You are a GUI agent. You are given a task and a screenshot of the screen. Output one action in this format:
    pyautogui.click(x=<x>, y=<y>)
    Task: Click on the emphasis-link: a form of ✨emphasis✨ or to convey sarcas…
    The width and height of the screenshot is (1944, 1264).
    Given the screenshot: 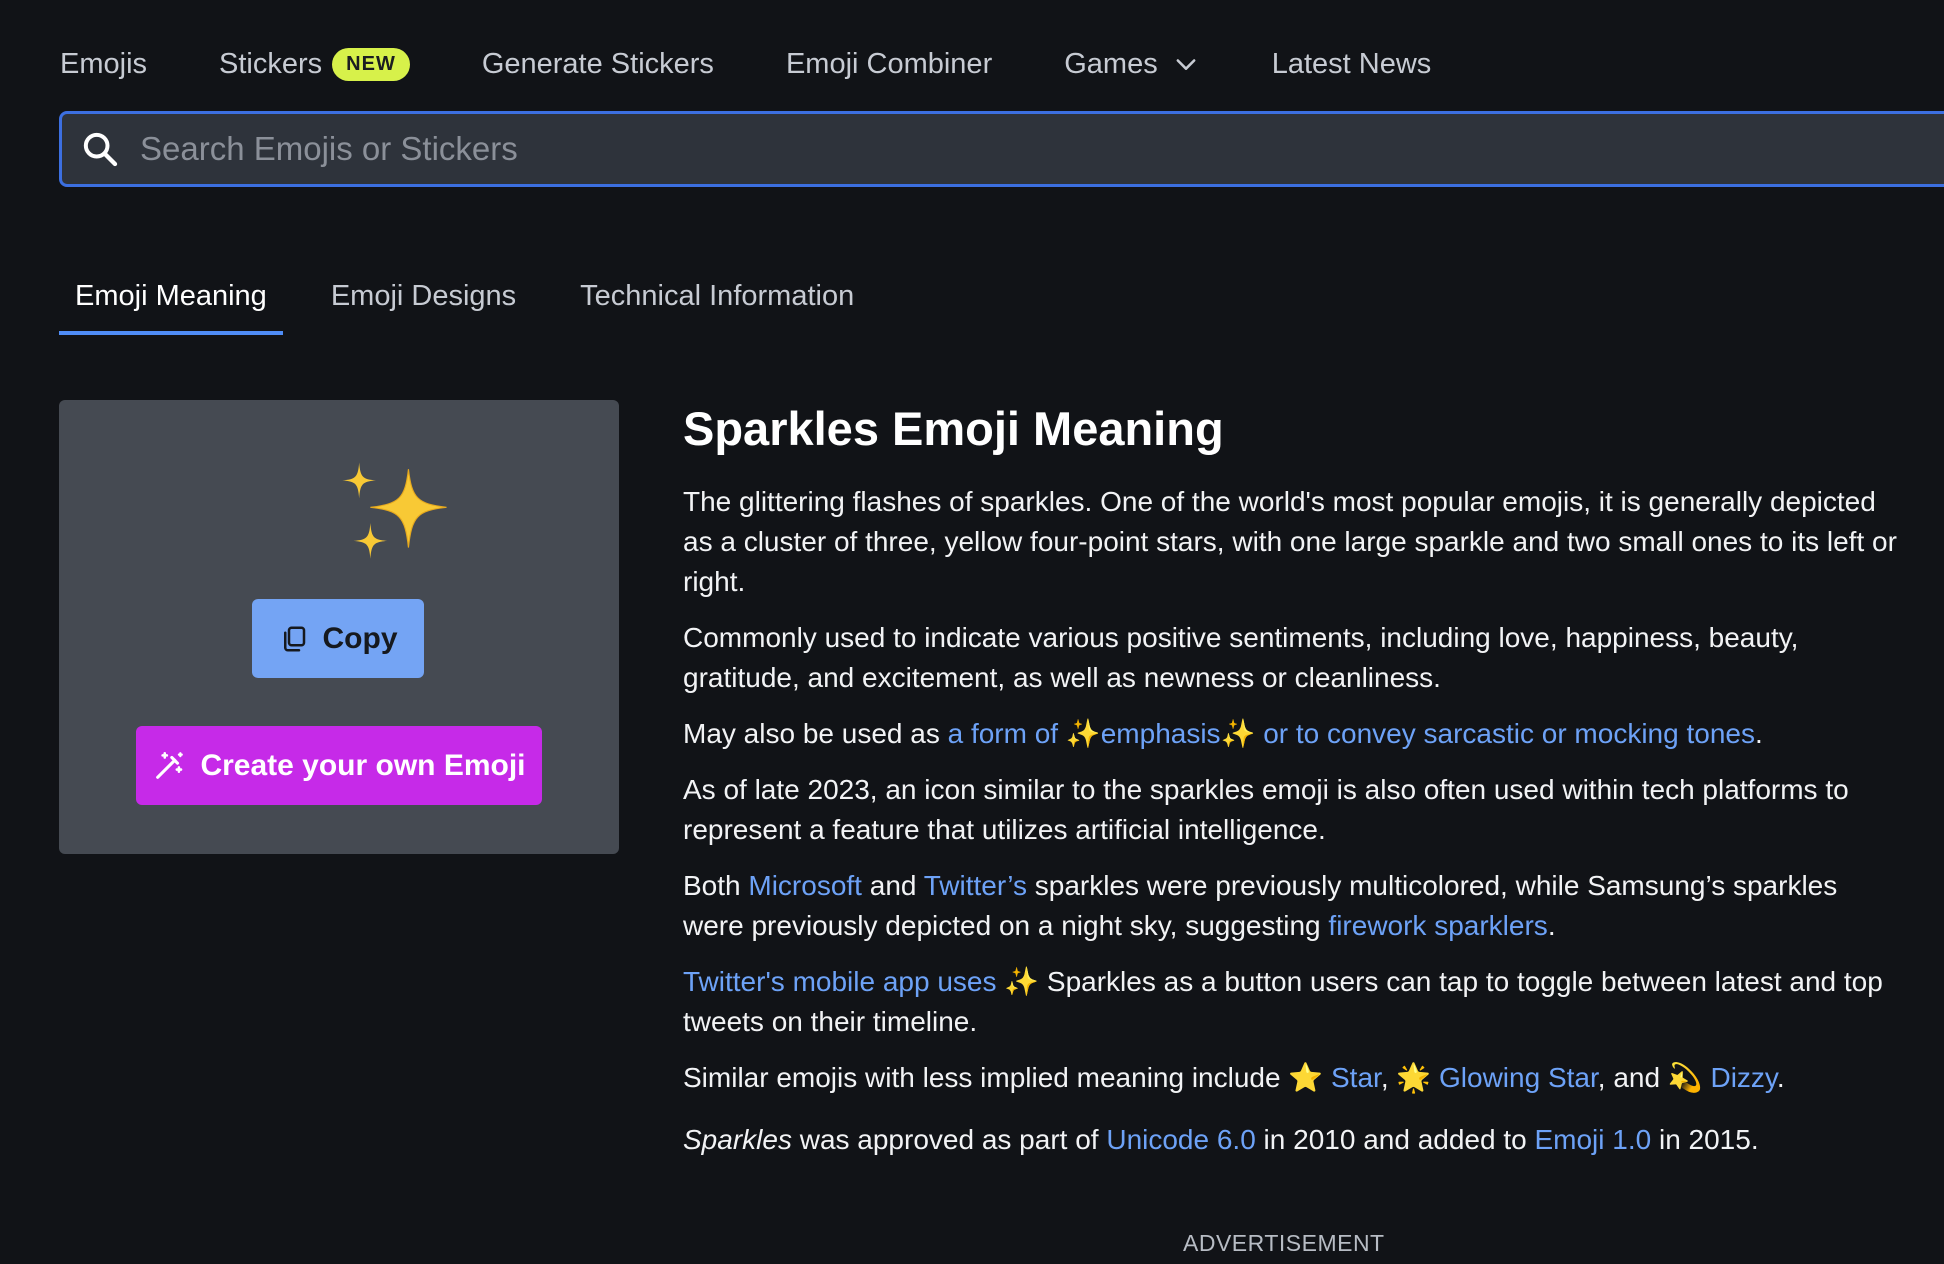 What is the action you would take?
    pyautogui.click(x=1351, y=733)
    